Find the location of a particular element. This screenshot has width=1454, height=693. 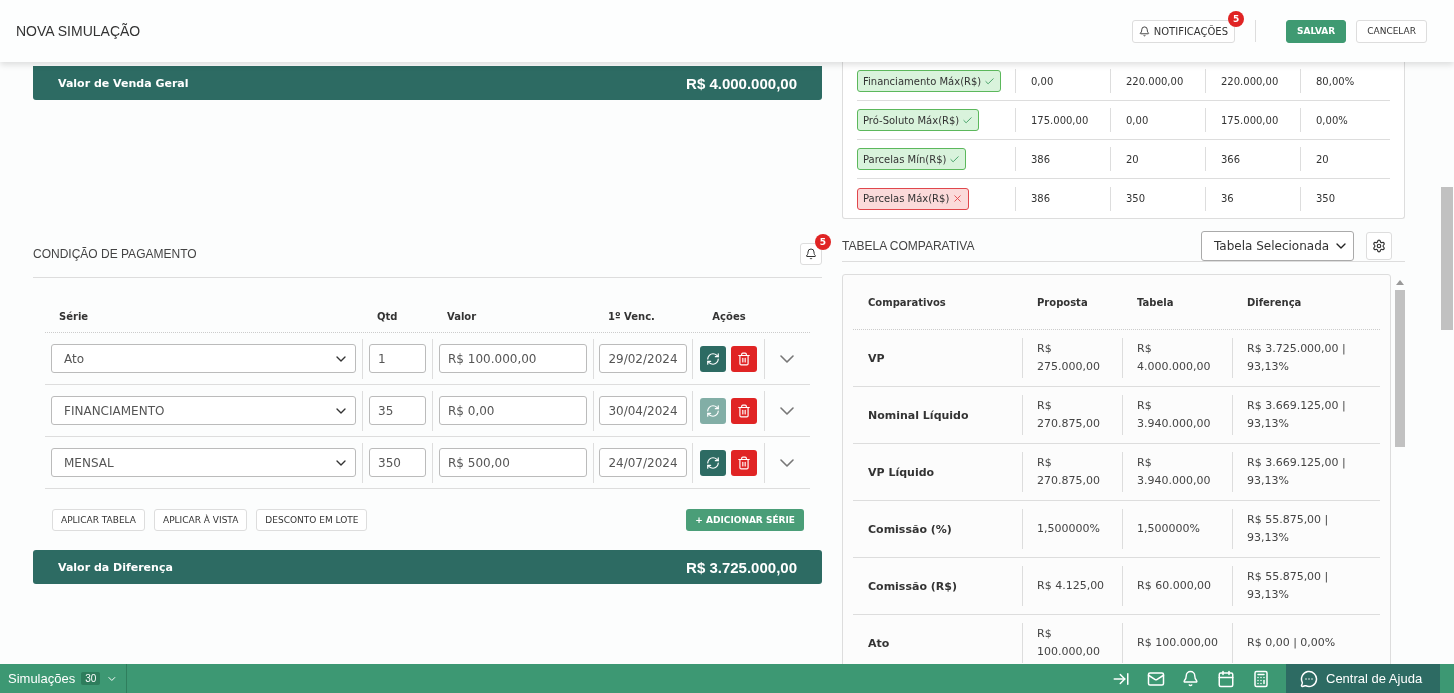

row-label: VP Líquido is located at coordinates (901, 472).